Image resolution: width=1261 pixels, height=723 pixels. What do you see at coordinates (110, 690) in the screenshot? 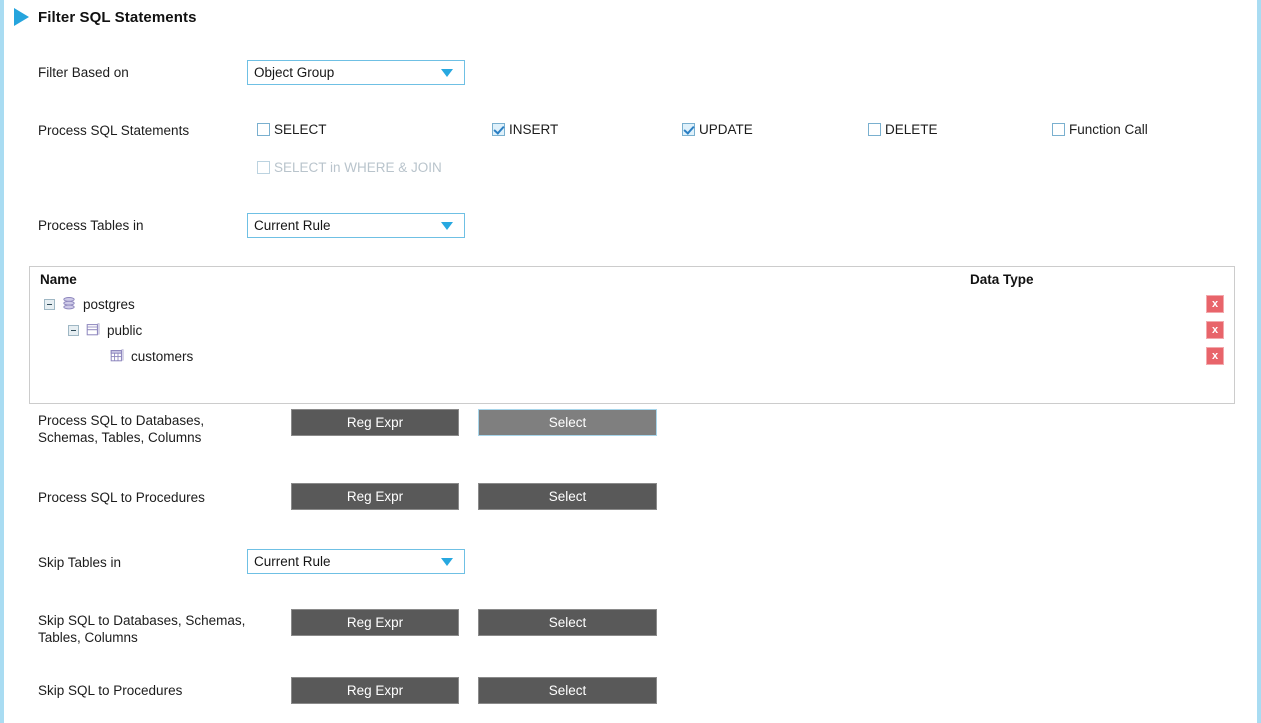
I see `skip-sql-procedures-label: Skip SQL to Procedures` at bounding box center [110, 690].